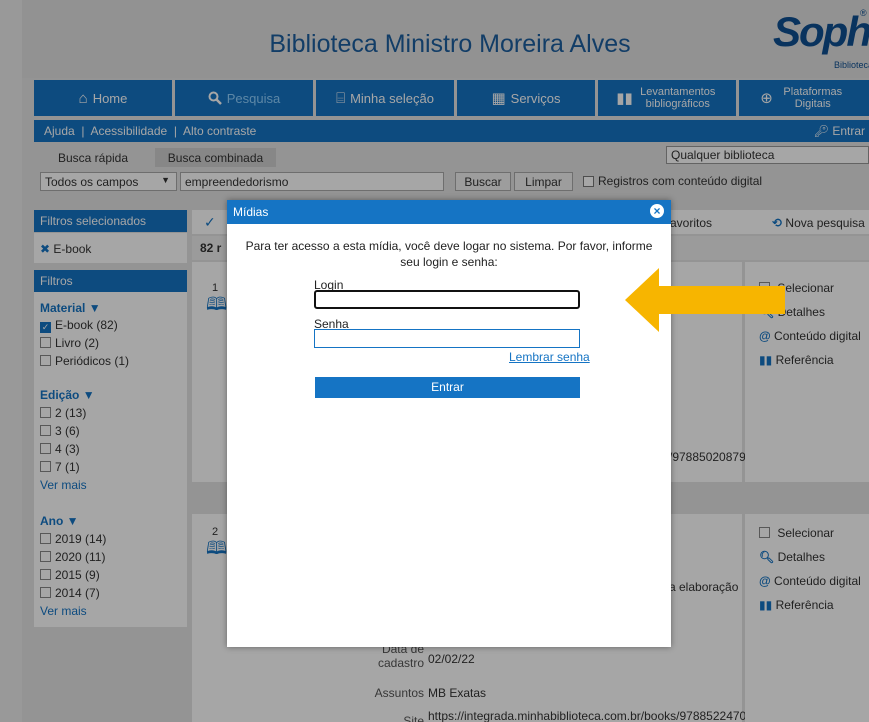  I want to click on dialog-header: Mídias, so click(449, 212).